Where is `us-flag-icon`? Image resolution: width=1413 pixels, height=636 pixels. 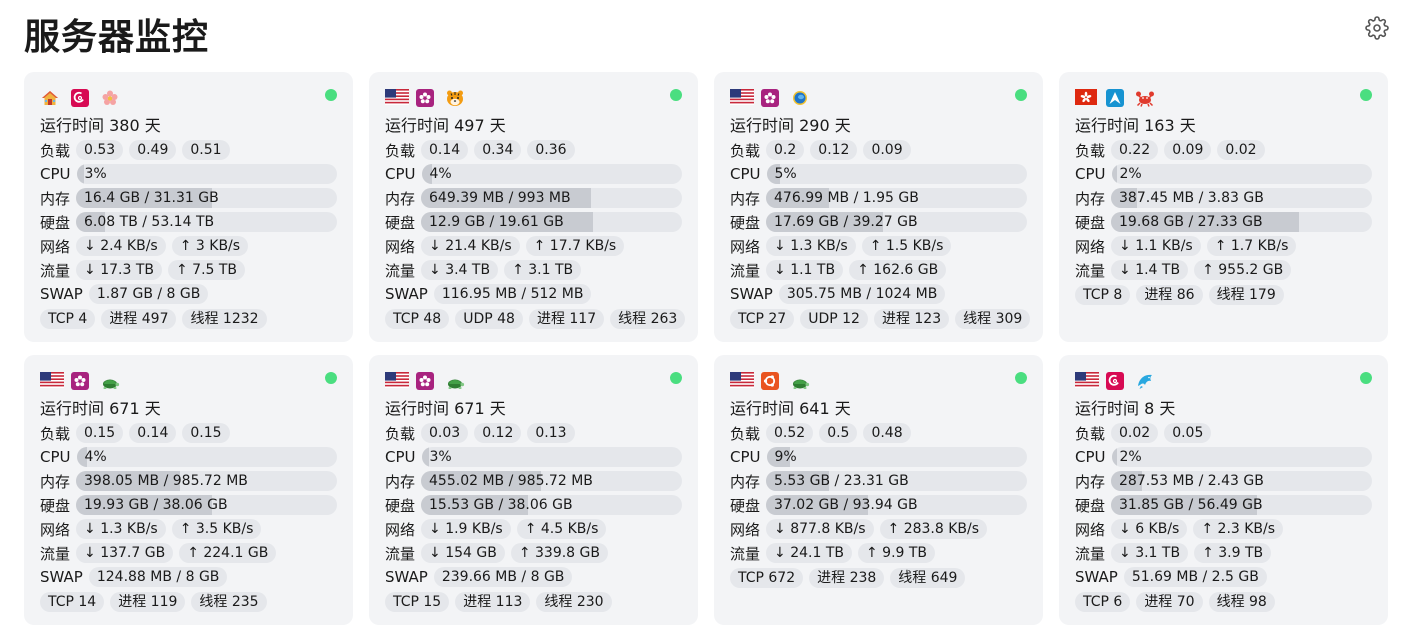 us-flag-icon is located at coordinates (742, 98).